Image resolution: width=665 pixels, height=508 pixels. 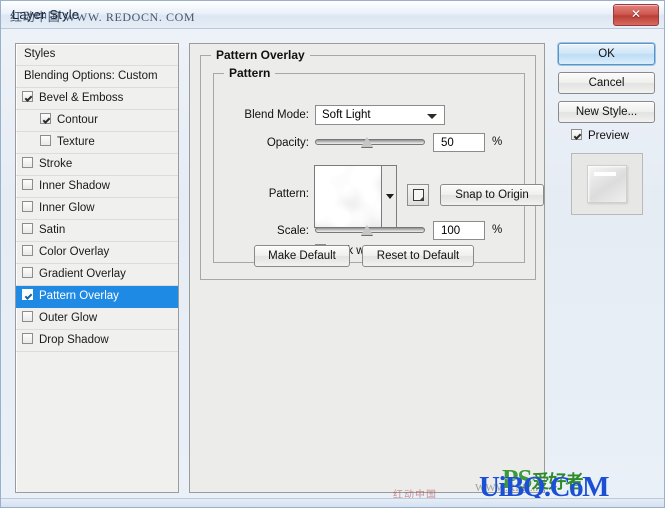 What do you see at coordinates (459, 142) in the screenshot?
I see `opacity-value: 50` at bounding box center [459, 142].